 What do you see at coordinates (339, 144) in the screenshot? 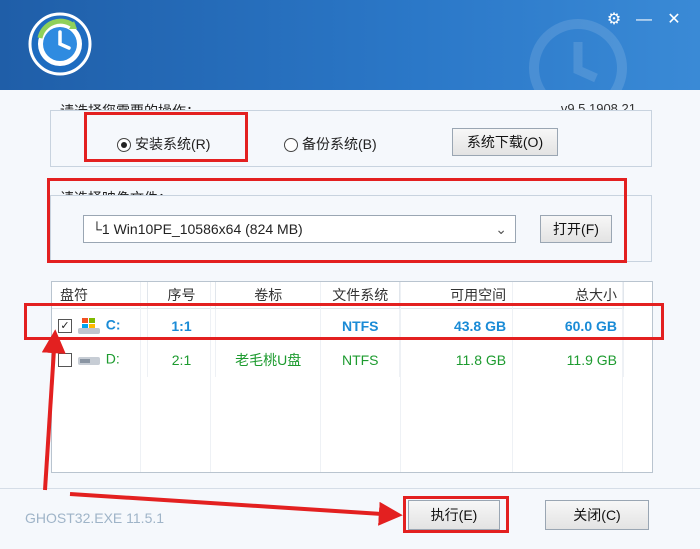
I see `backup-label: 备份系统(B)` at bounding box center [339, 144].